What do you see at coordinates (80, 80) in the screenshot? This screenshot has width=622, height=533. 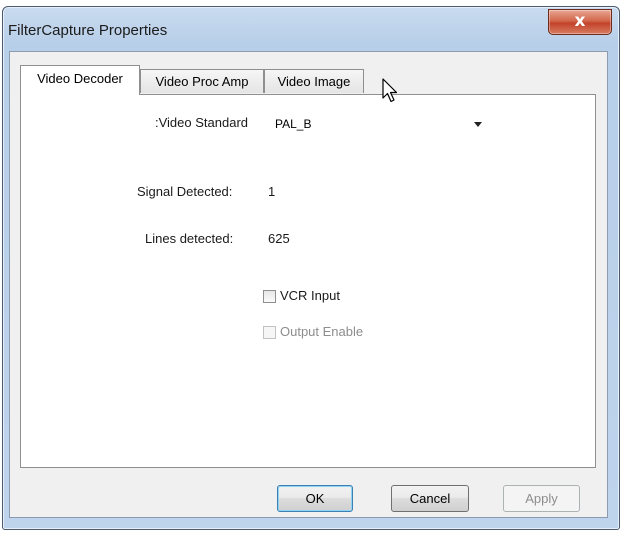 I see `tab-video-decoder: Video Decoder` at bounding box center [80, 80].